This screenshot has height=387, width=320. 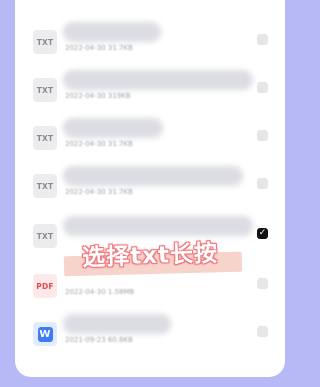 I want to click on file-meta: 2021-09-23 60.8KB, so click(x=99, y=340).